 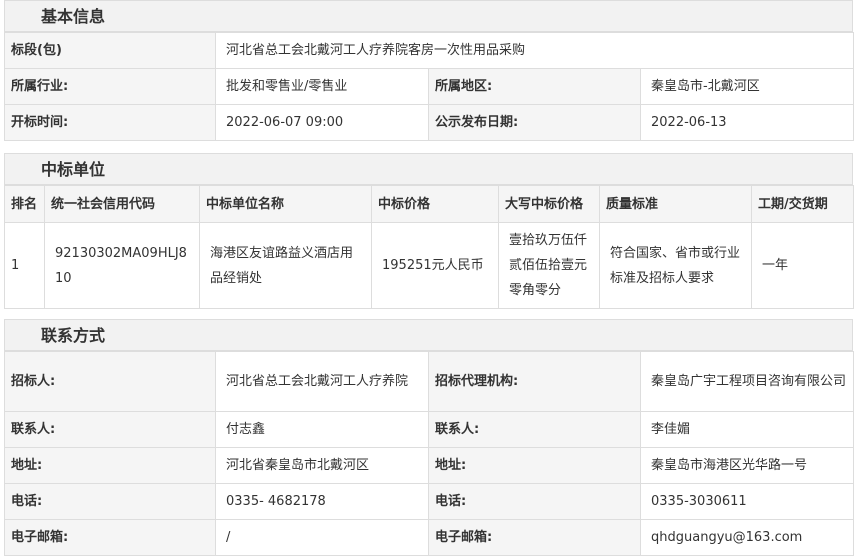 I want to click on basic-info-title: 基本信息, so click(x=428, y=16).